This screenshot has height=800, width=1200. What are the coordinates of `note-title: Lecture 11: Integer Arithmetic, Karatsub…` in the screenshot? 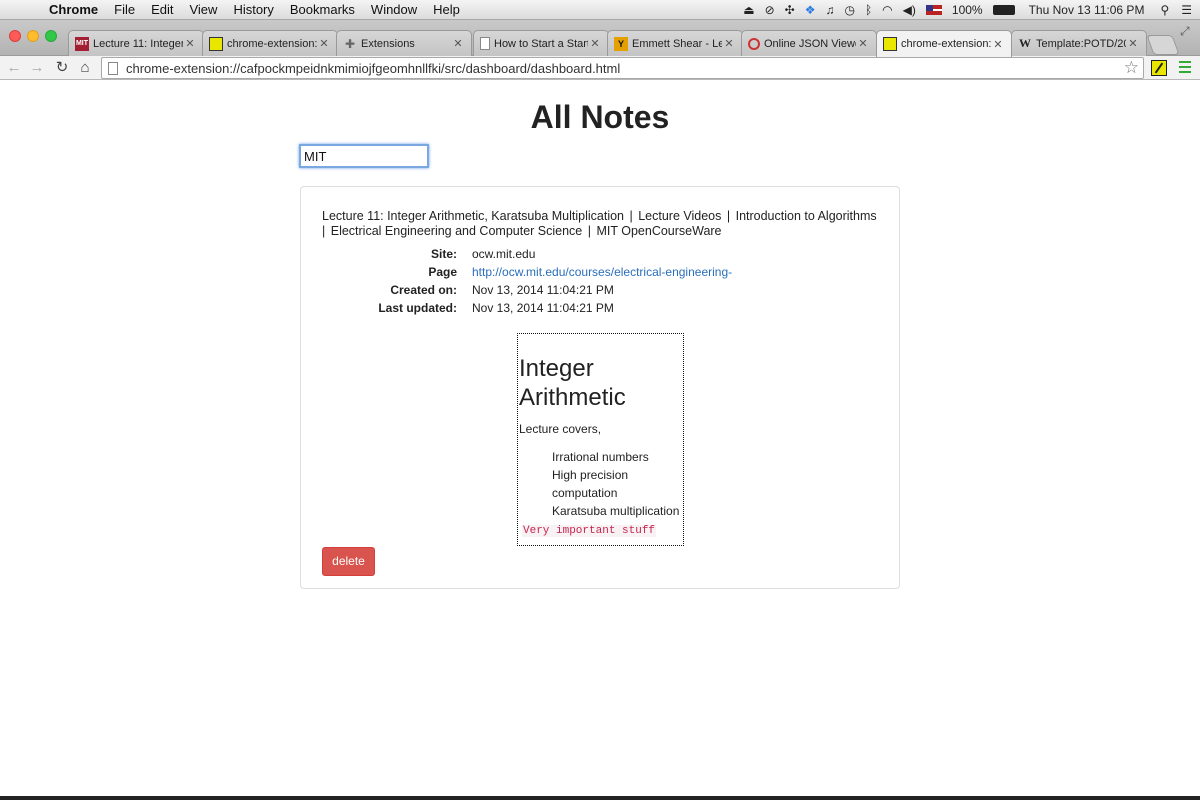 It's located at (599, 223).